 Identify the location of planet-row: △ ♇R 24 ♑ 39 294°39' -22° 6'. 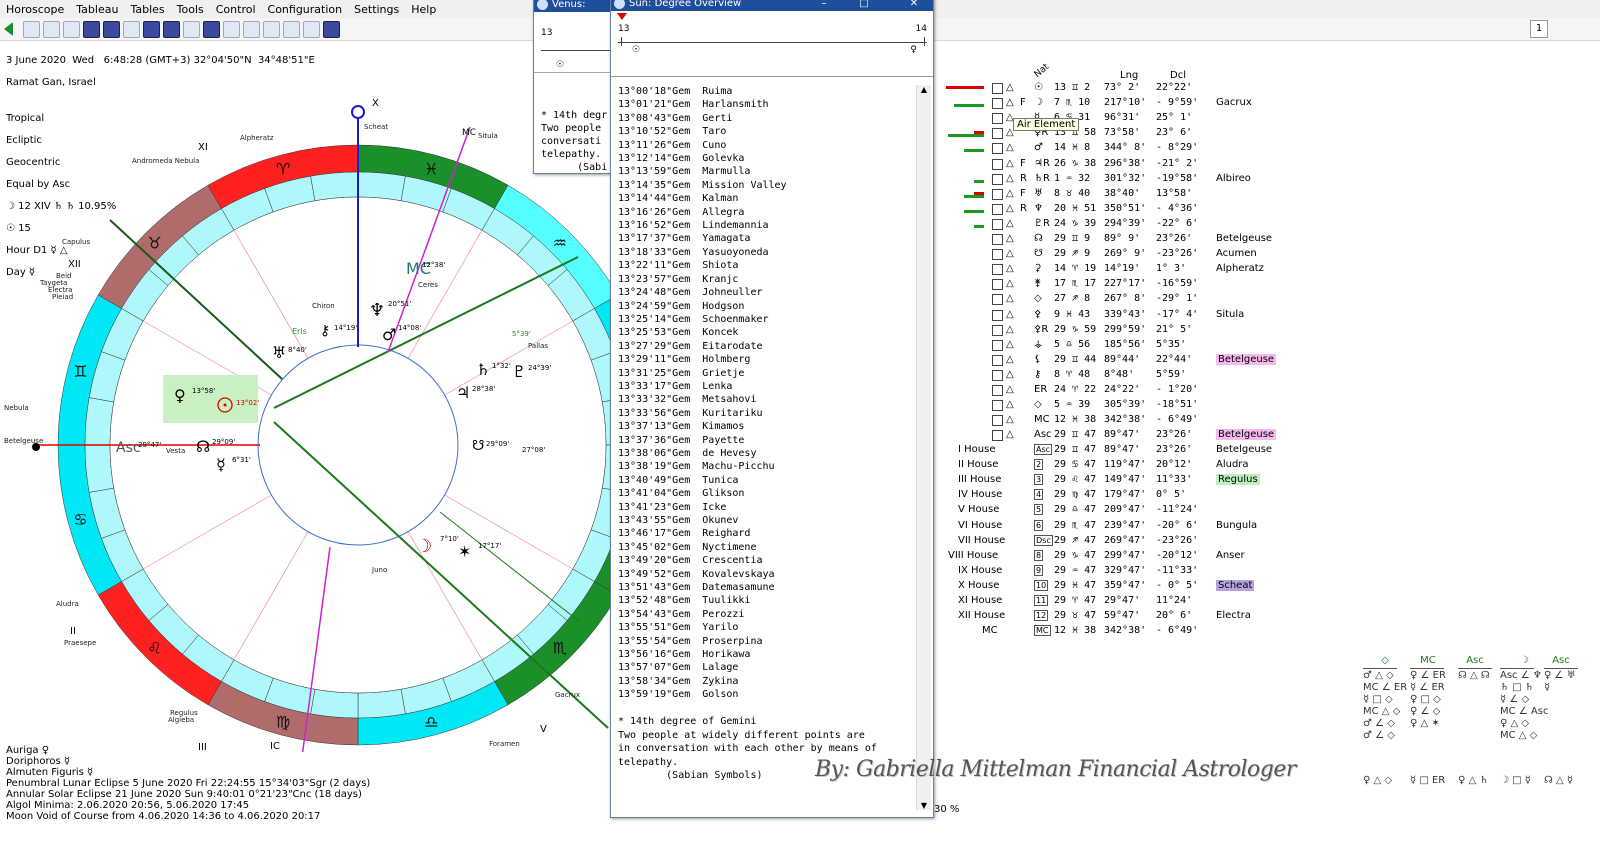
(1138, 225).